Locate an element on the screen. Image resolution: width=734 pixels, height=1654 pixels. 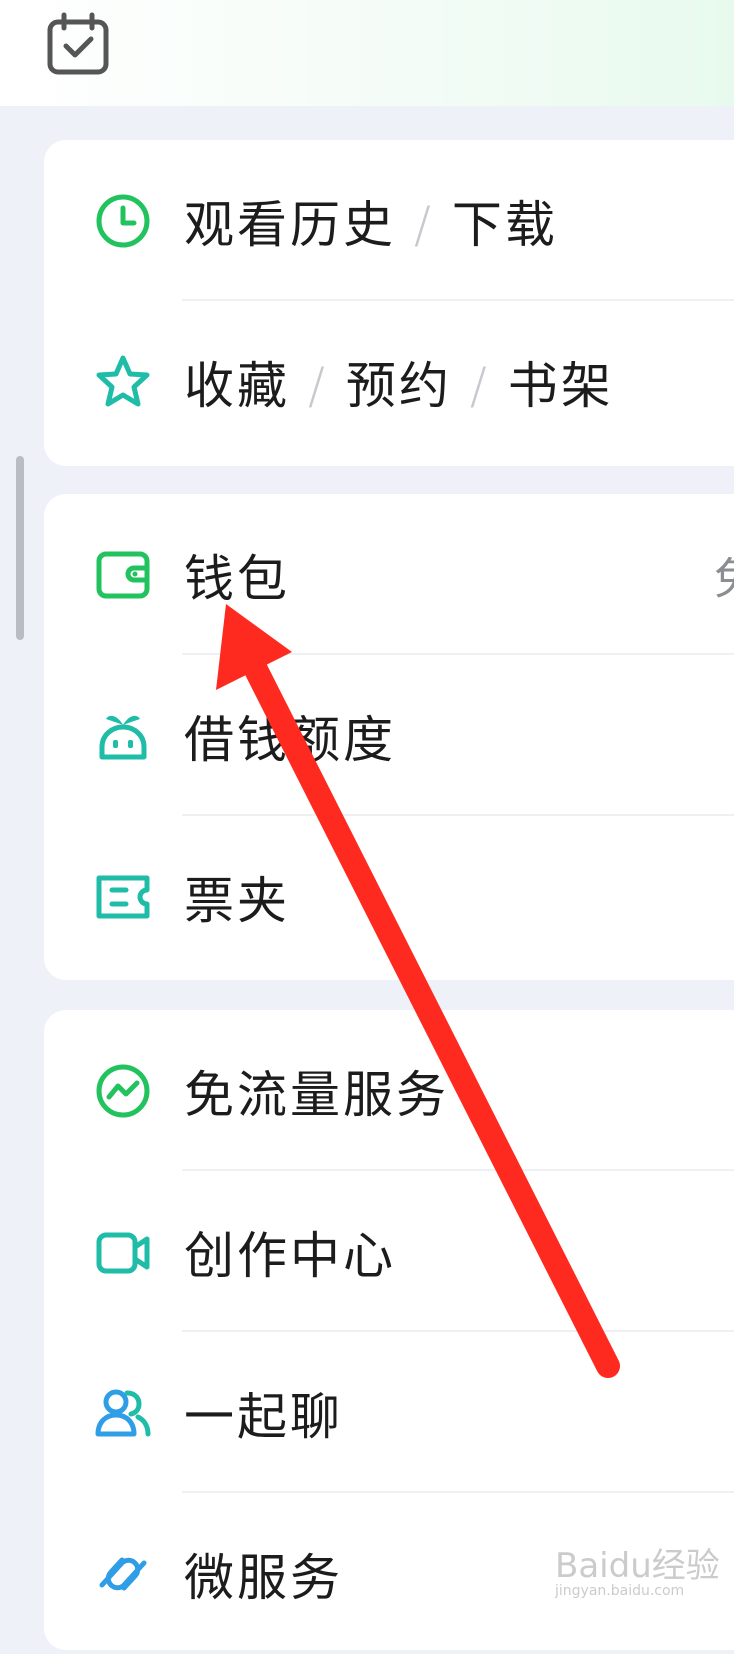
menu-item-creator-center: 创作中心 is located at coordinates (389, 1251).